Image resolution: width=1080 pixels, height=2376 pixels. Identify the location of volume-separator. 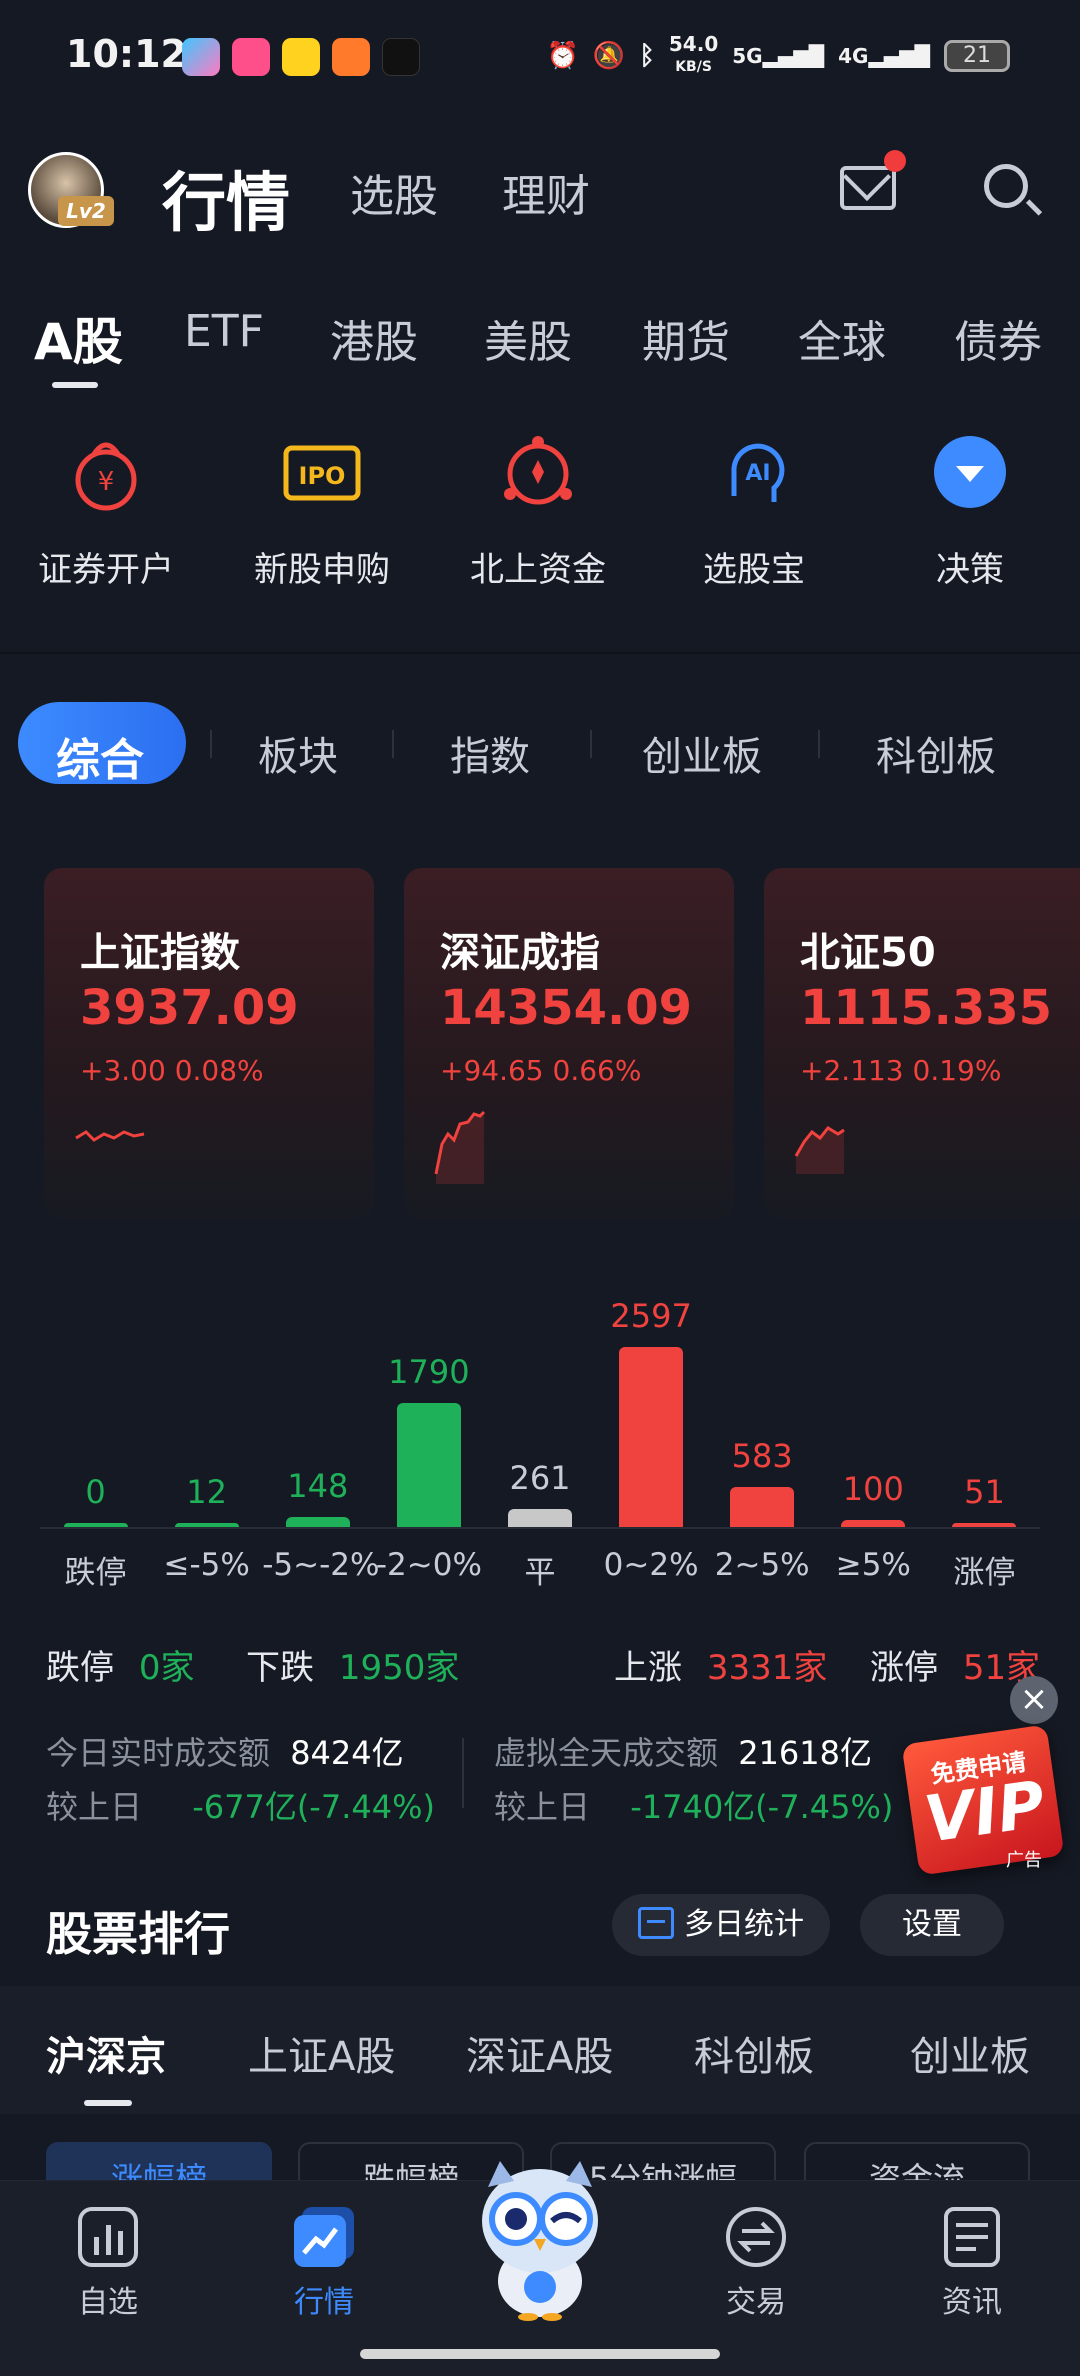
(463, 1773).